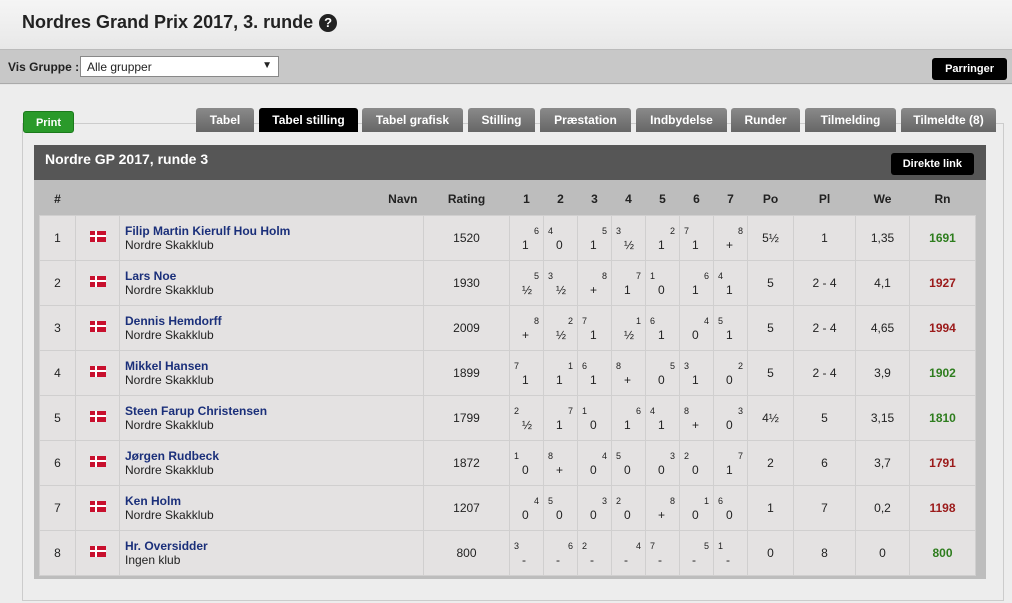 Image resolution: width=1012 pixels, height=603 pixels. I want to click on column-header: 7, so click(730, 198).